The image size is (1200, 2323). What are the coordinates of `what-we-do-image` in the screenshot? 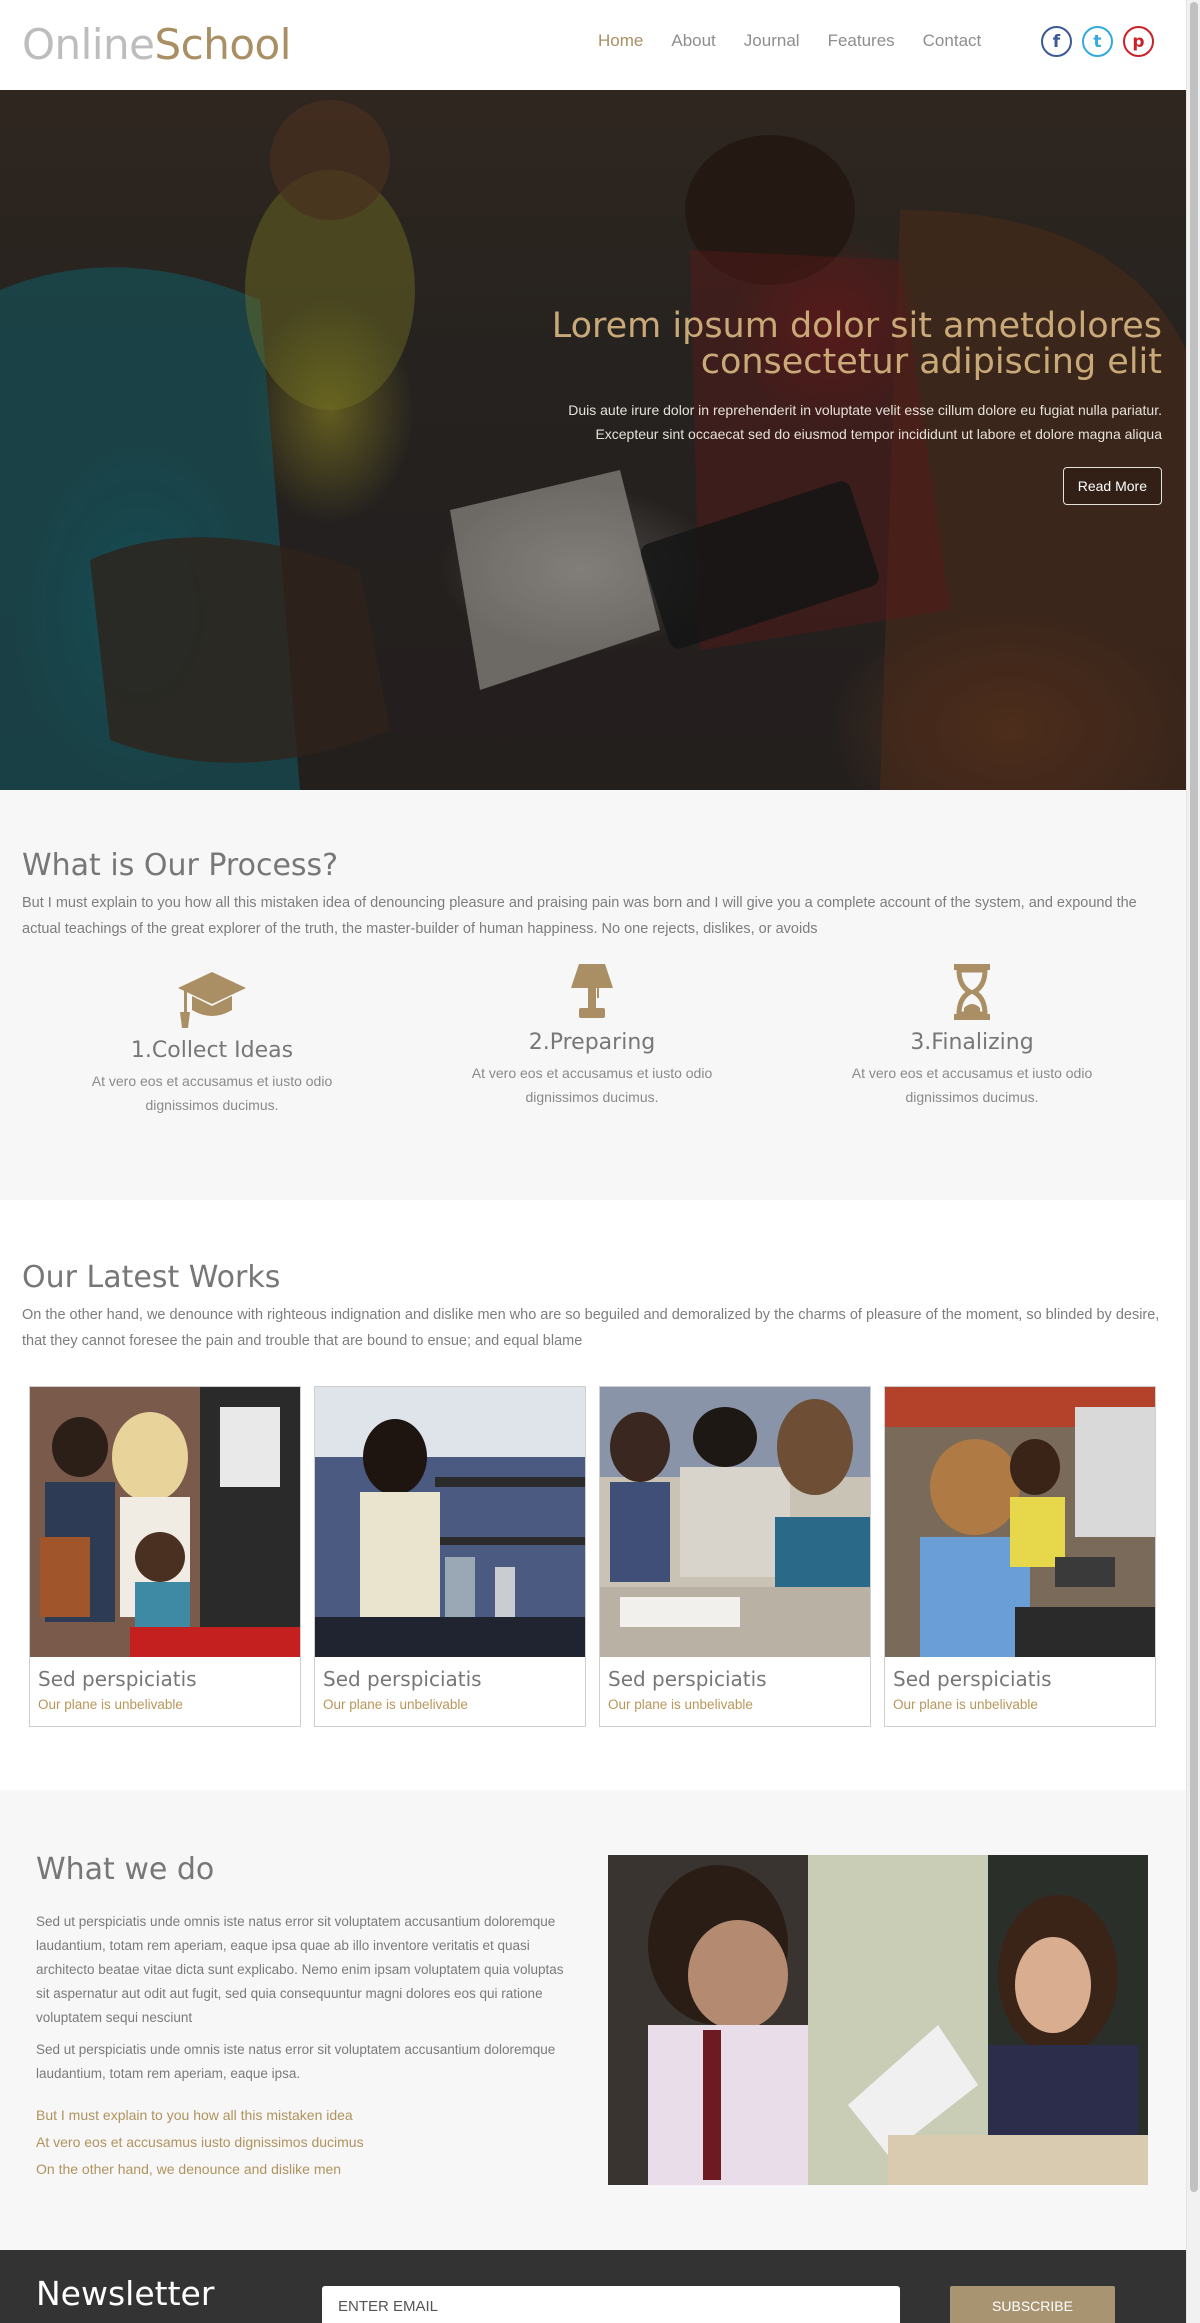 It's located at (878, 2020).